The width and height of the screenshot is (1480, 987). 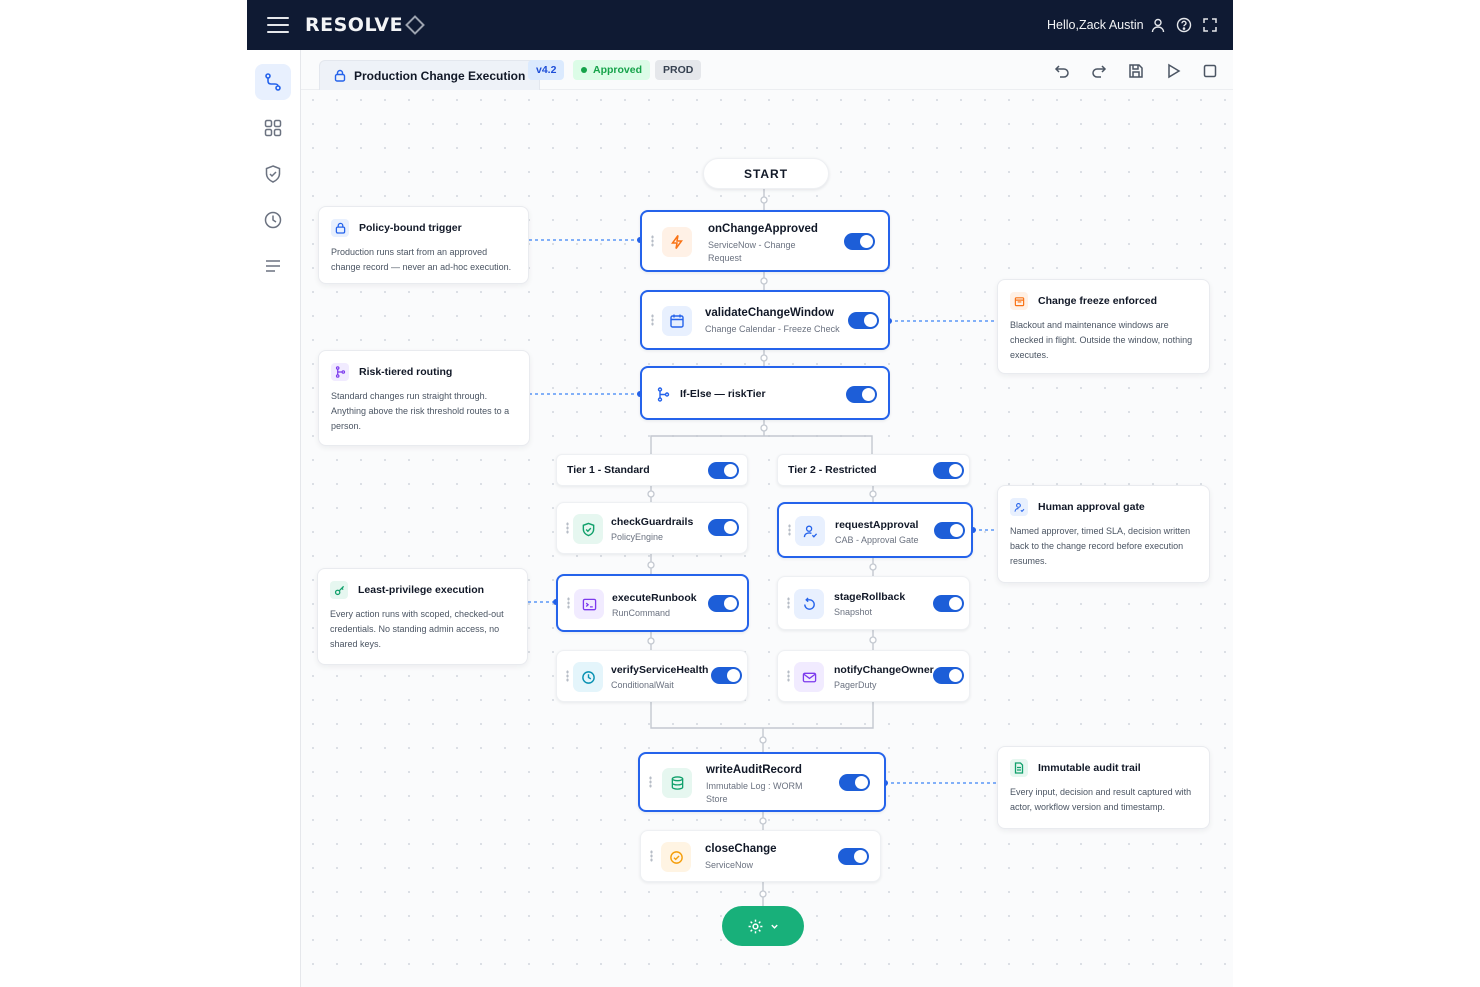 What do you see at coordinates (588, 677) in the screenshot?
I see `clock-icon` at bounding box center [588, 677].